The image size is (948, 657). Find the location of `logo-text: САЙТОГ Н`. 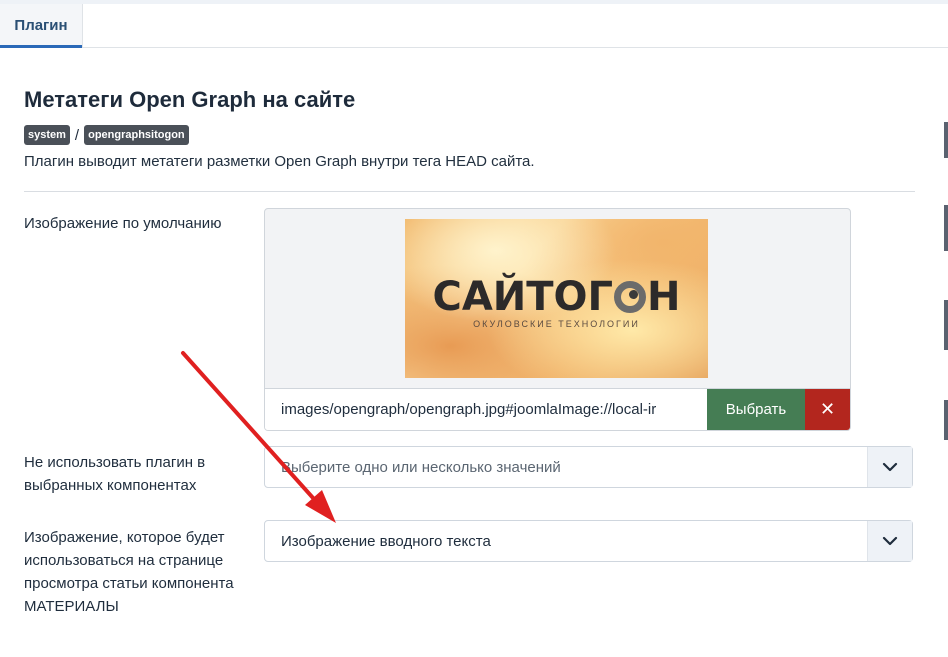

logo-text: САЙТОГ Н is located at coordinates (556, 297).